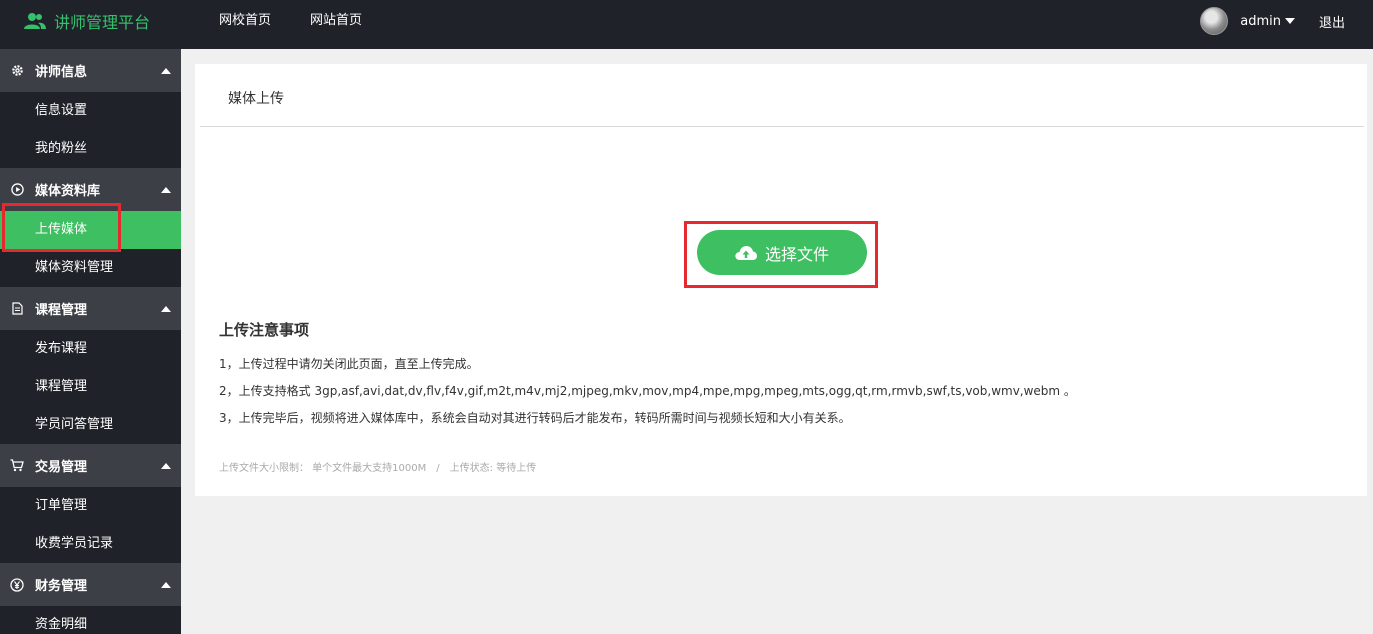 This screenshot has width=1373, height=634. Describe the element at coordinates (17, 309) in the screenshot. I see `document-icon` at that location.